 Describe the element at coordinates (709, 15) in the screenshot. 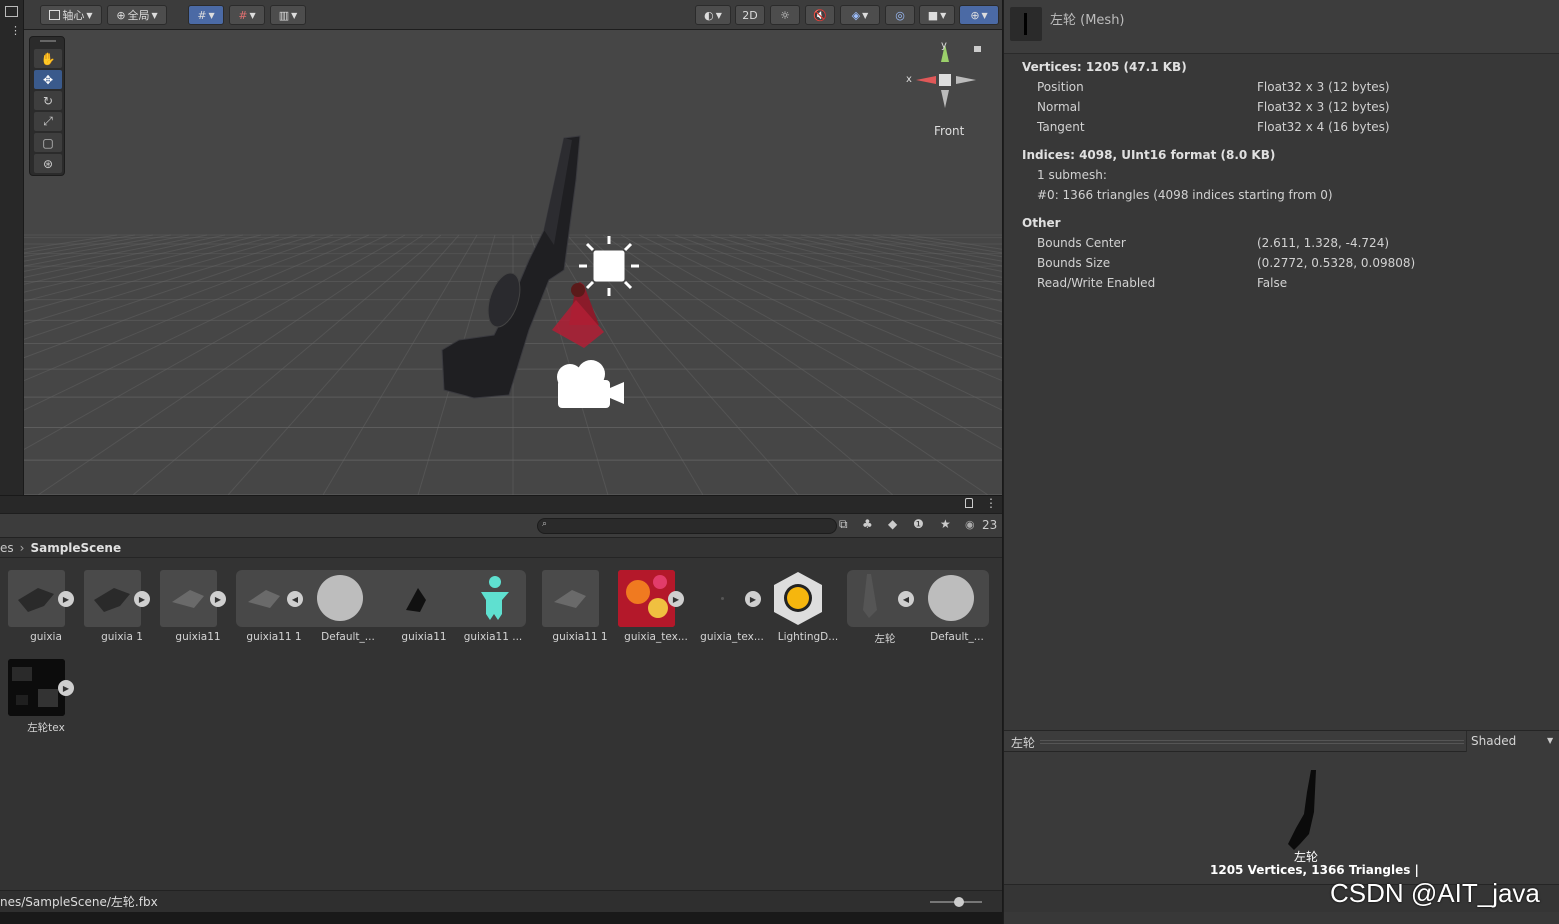

I see `shading-sphere-icon: ◐` at that location.